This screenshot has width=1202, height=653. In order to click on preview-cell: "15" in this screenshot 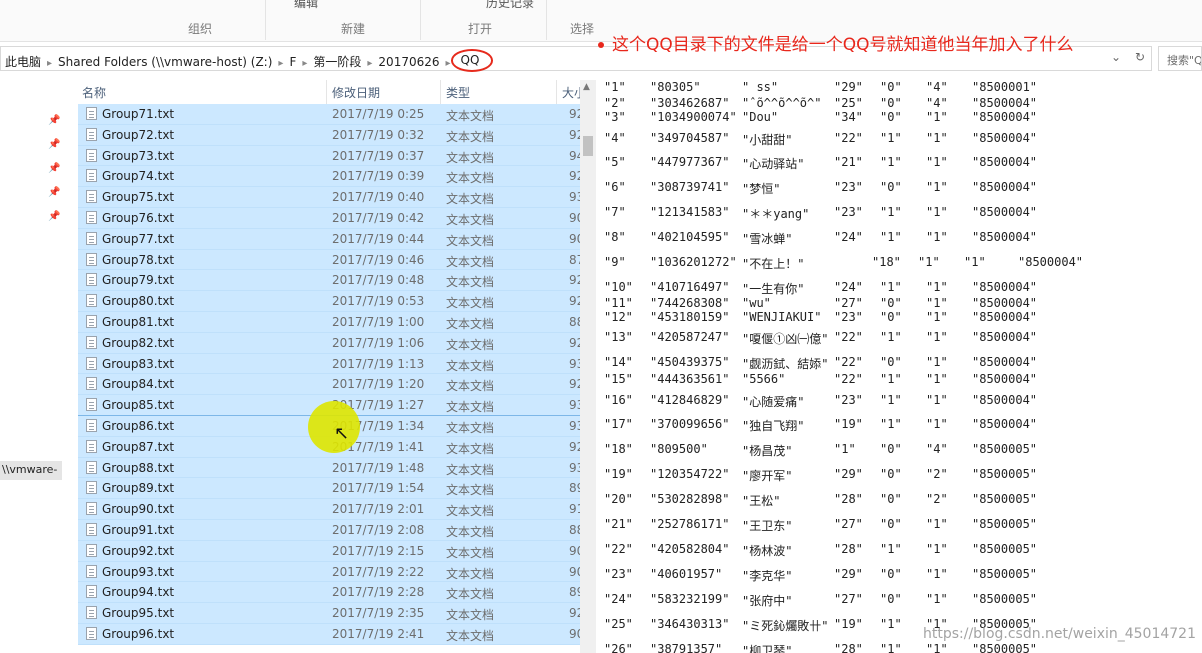, I will do `click(618, 379)`.